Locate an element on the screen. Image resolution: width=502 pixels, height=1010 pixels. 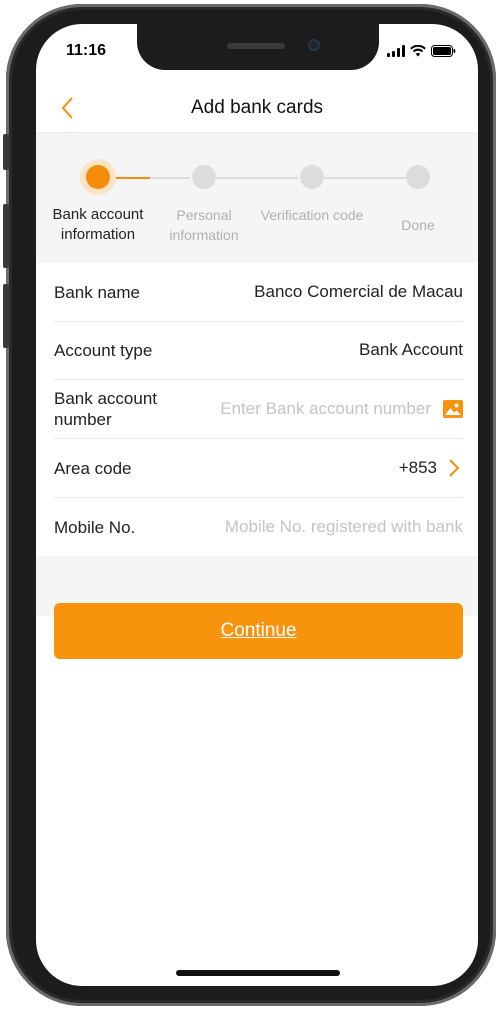
account-type-label: Account type is located at coordinates (103, 350).